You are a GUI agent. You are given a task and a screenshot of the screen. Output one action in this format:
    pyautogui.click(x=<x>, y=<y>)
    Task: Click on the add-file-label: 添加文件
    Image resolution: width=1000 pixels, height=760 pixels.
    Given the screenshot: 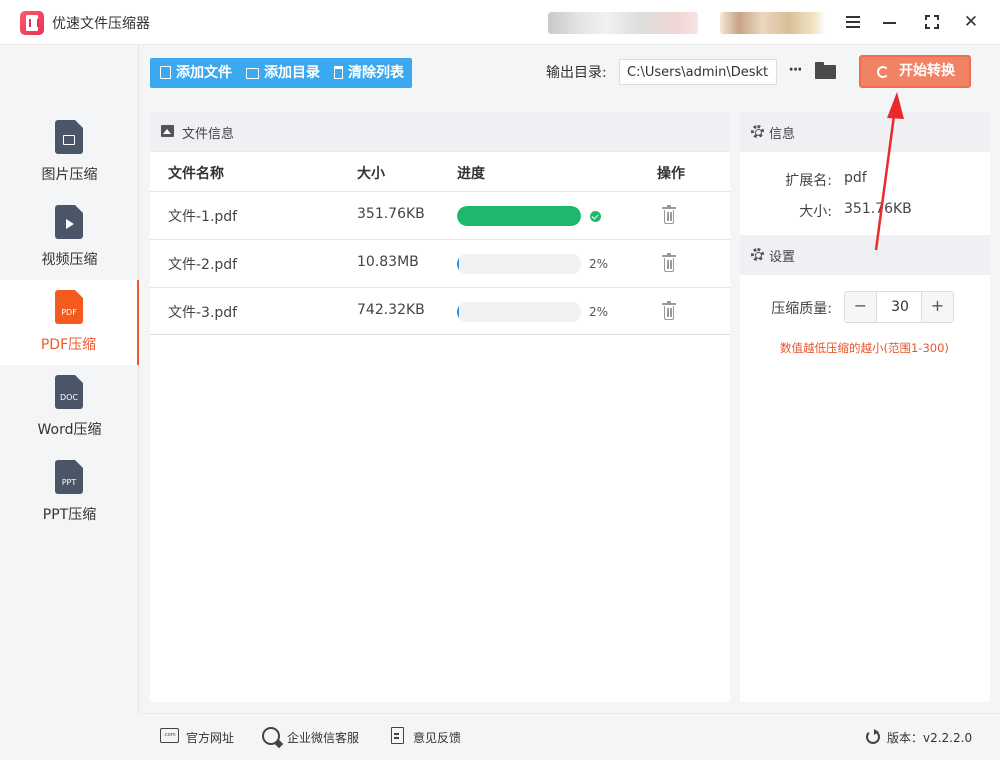 What is the action you would take?
    pyautogui.click(x=204, y=73)
    